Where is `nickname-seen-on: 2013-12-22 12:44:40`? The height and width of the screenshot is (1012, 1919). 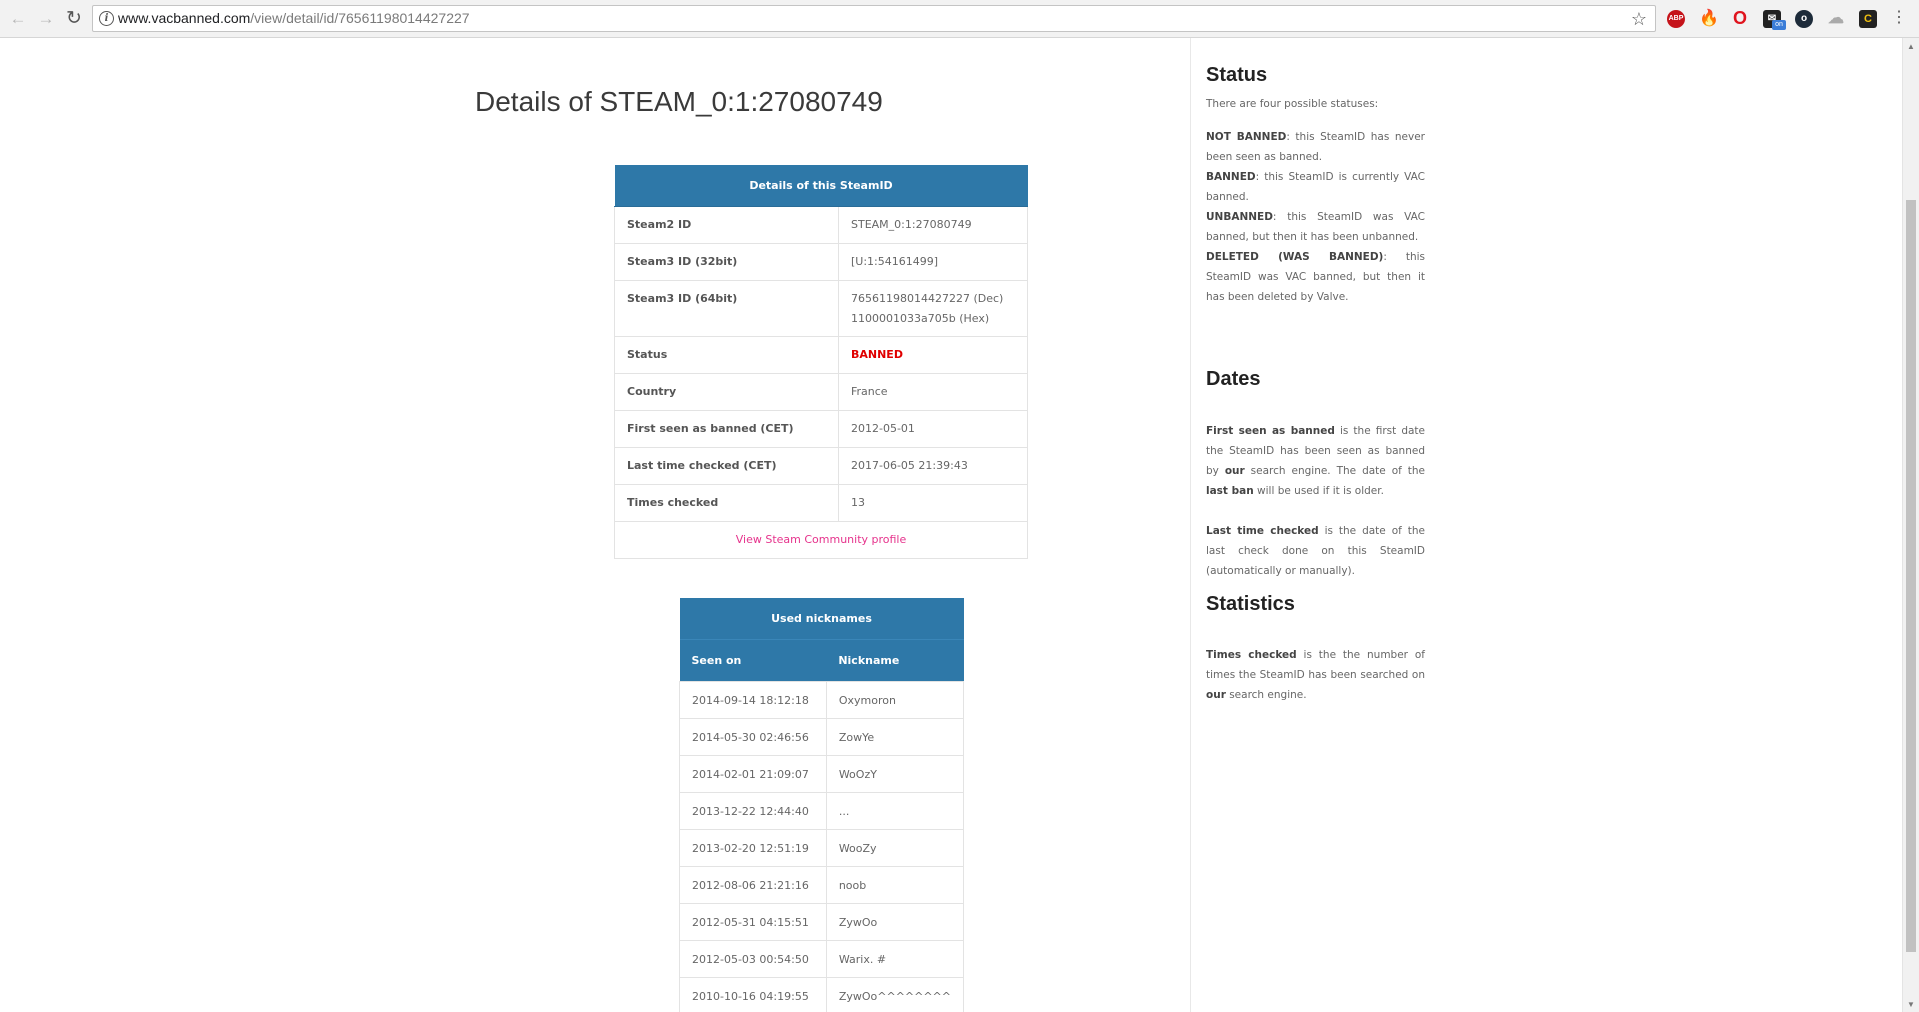
nickname-seen-on: 2013-12-22 12:44:40 is located at coordinates (753, 811).